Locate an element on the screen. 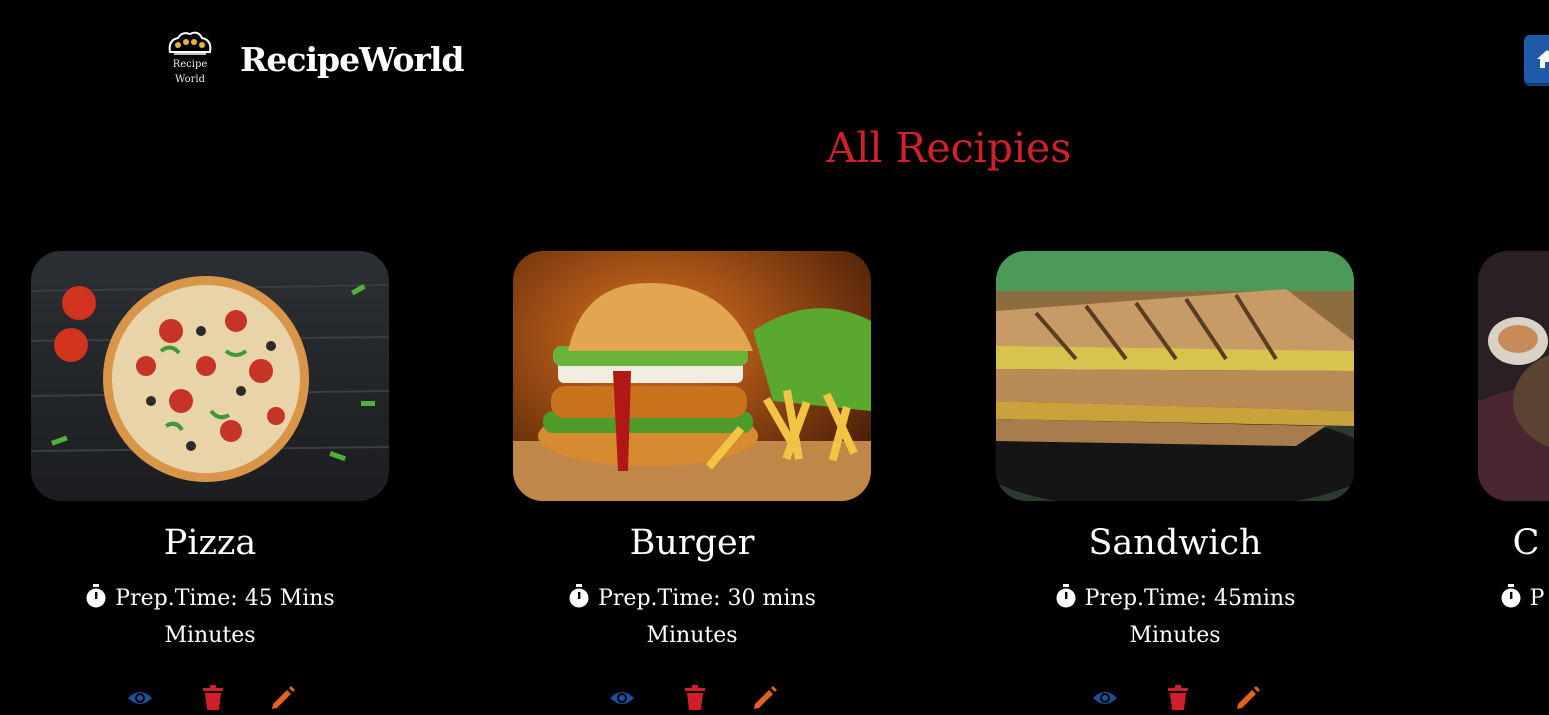  recipe-image-pizza is located at coordinates (210, 376).